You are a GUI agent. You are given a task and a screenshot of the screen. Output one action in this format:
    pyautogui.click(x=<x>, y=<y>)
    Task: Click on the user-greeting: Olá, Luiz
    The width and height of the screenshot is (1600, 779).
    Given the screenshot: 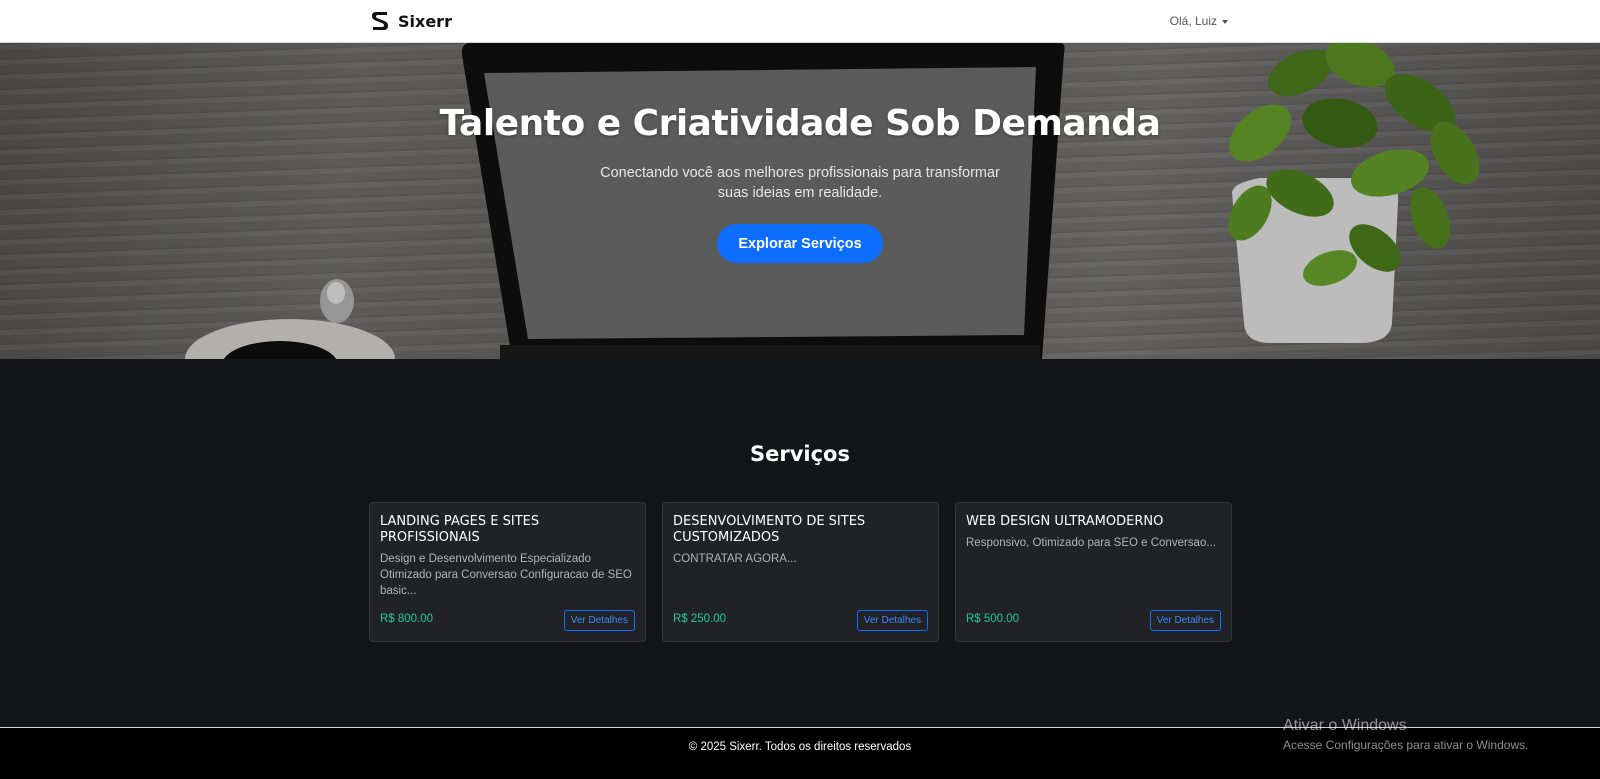 What is the action you would take?
    pyautogui.click(x=1193, y=21)
    